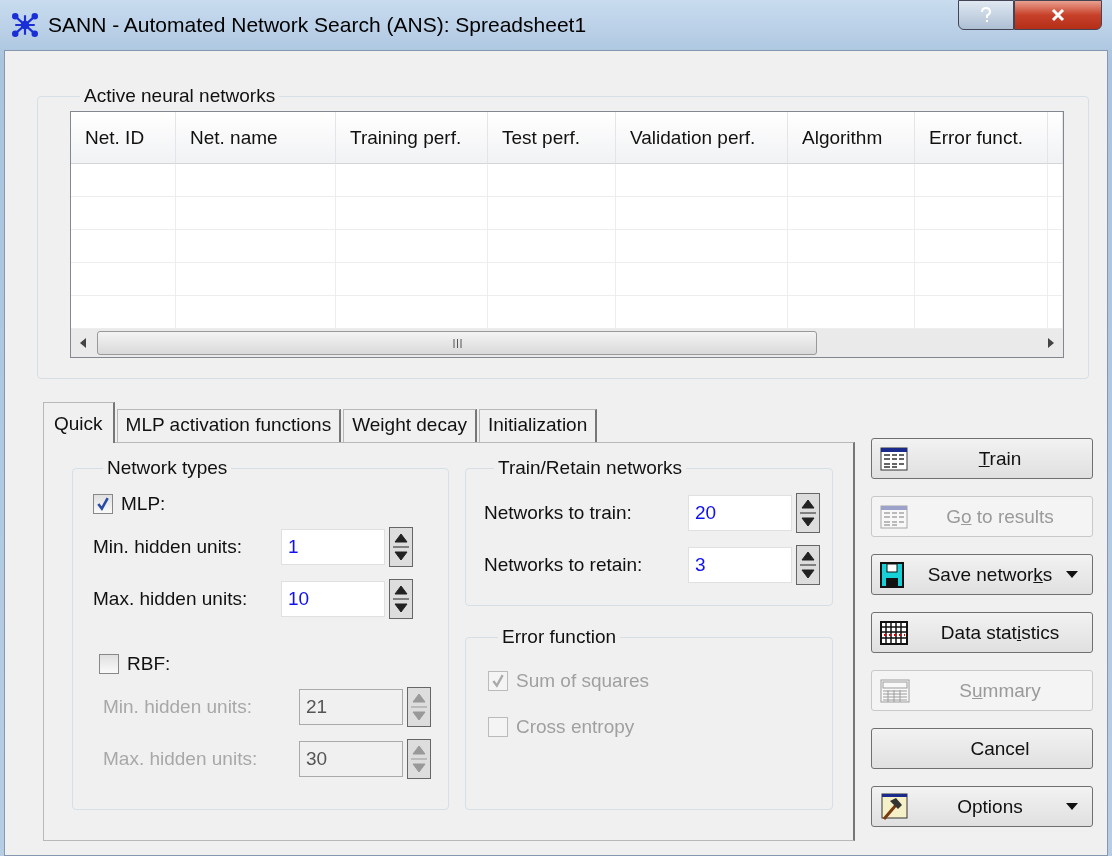  Describe the element at coordinates (317, 25) in the screenshot. I see `window-title: SANN - Automated Network Search (ANS): Spreadsheet1` at that location.